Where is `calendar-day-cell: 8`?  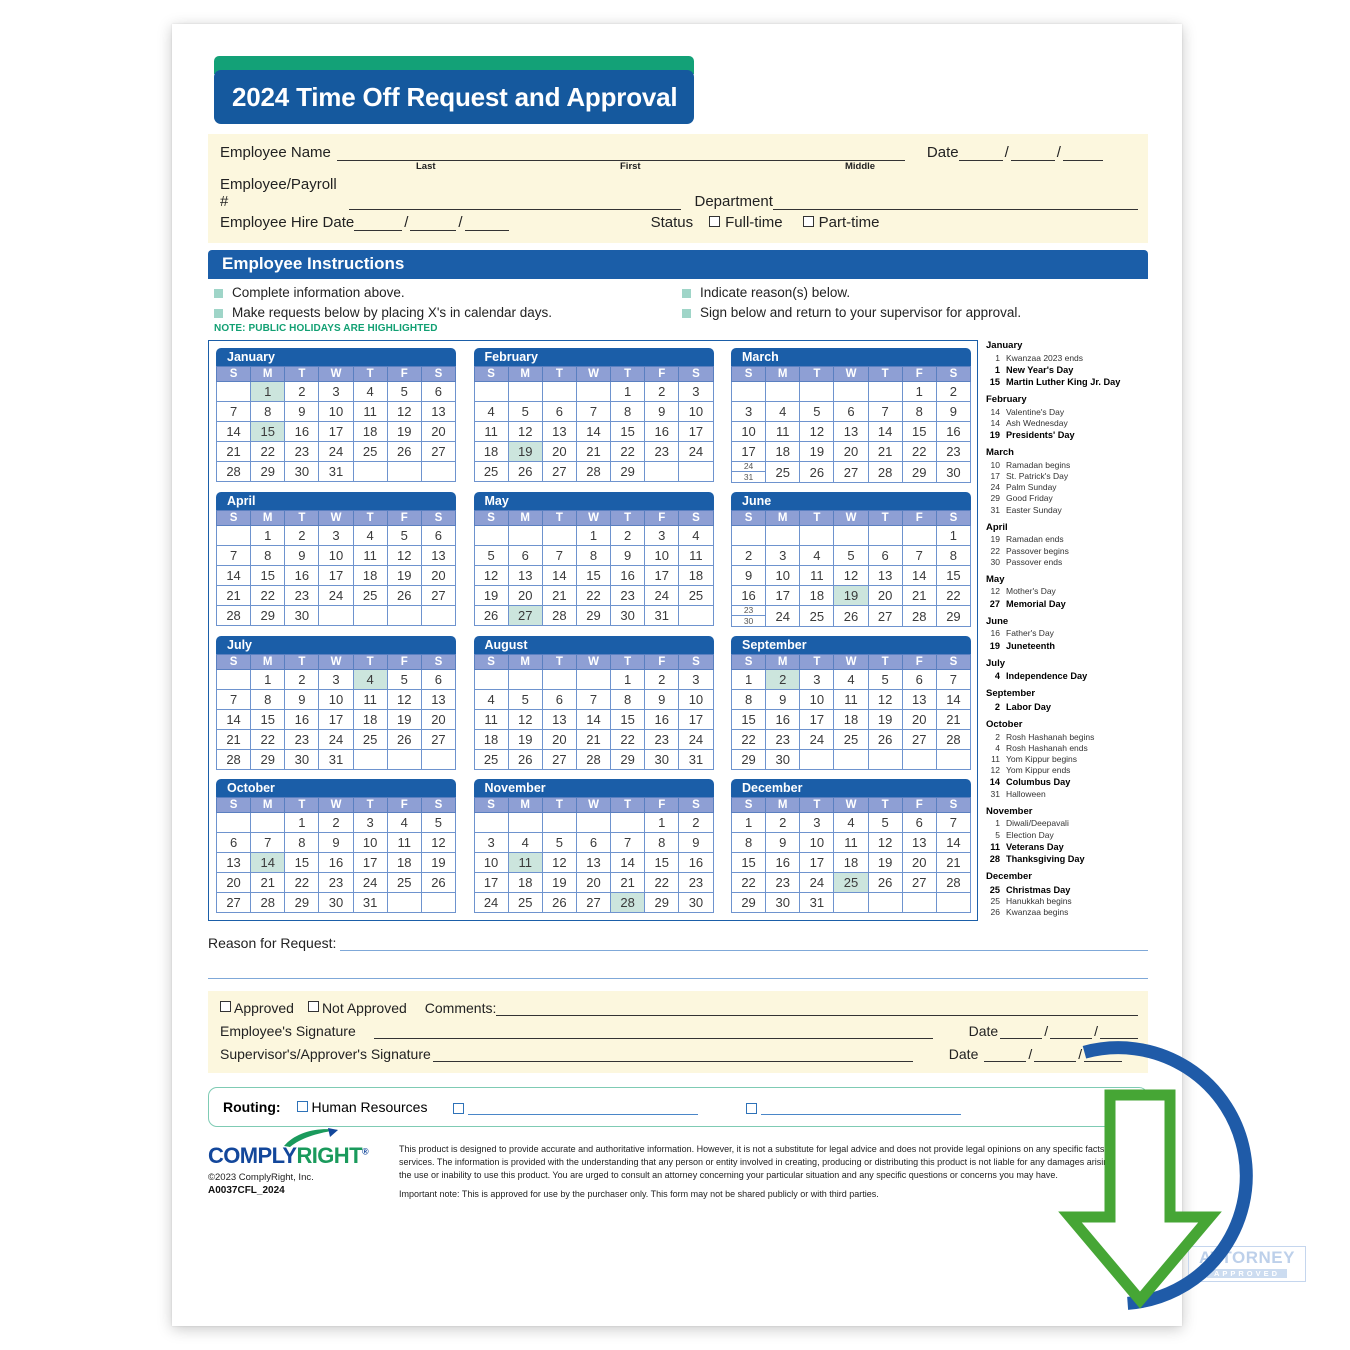 calendar-day-cell: 8 is located at coordinates (302, 842).